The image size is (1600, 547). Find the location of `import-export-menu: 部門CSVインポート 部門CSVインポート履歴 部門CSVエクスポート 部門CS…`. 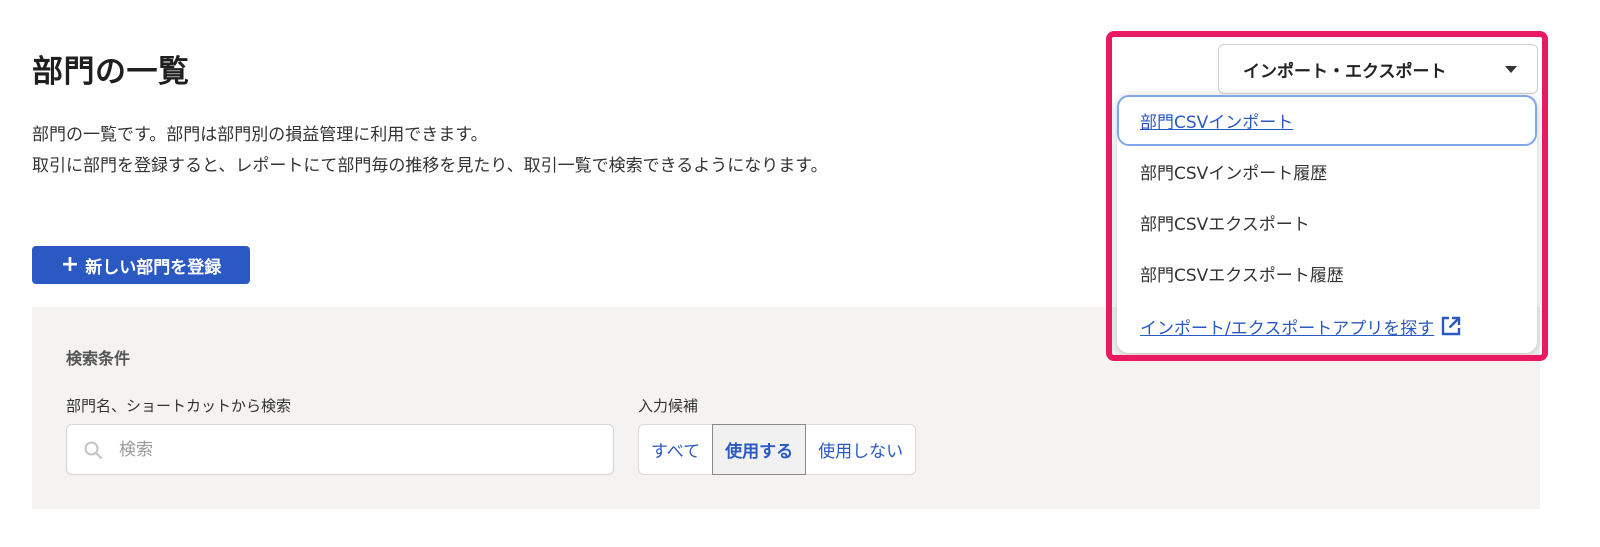

import-export-menu: 部門CSVインポート 部門CSVインポート履歴 部門CSVエクスポート 部門CS… is located at coordinates (1327, 224).